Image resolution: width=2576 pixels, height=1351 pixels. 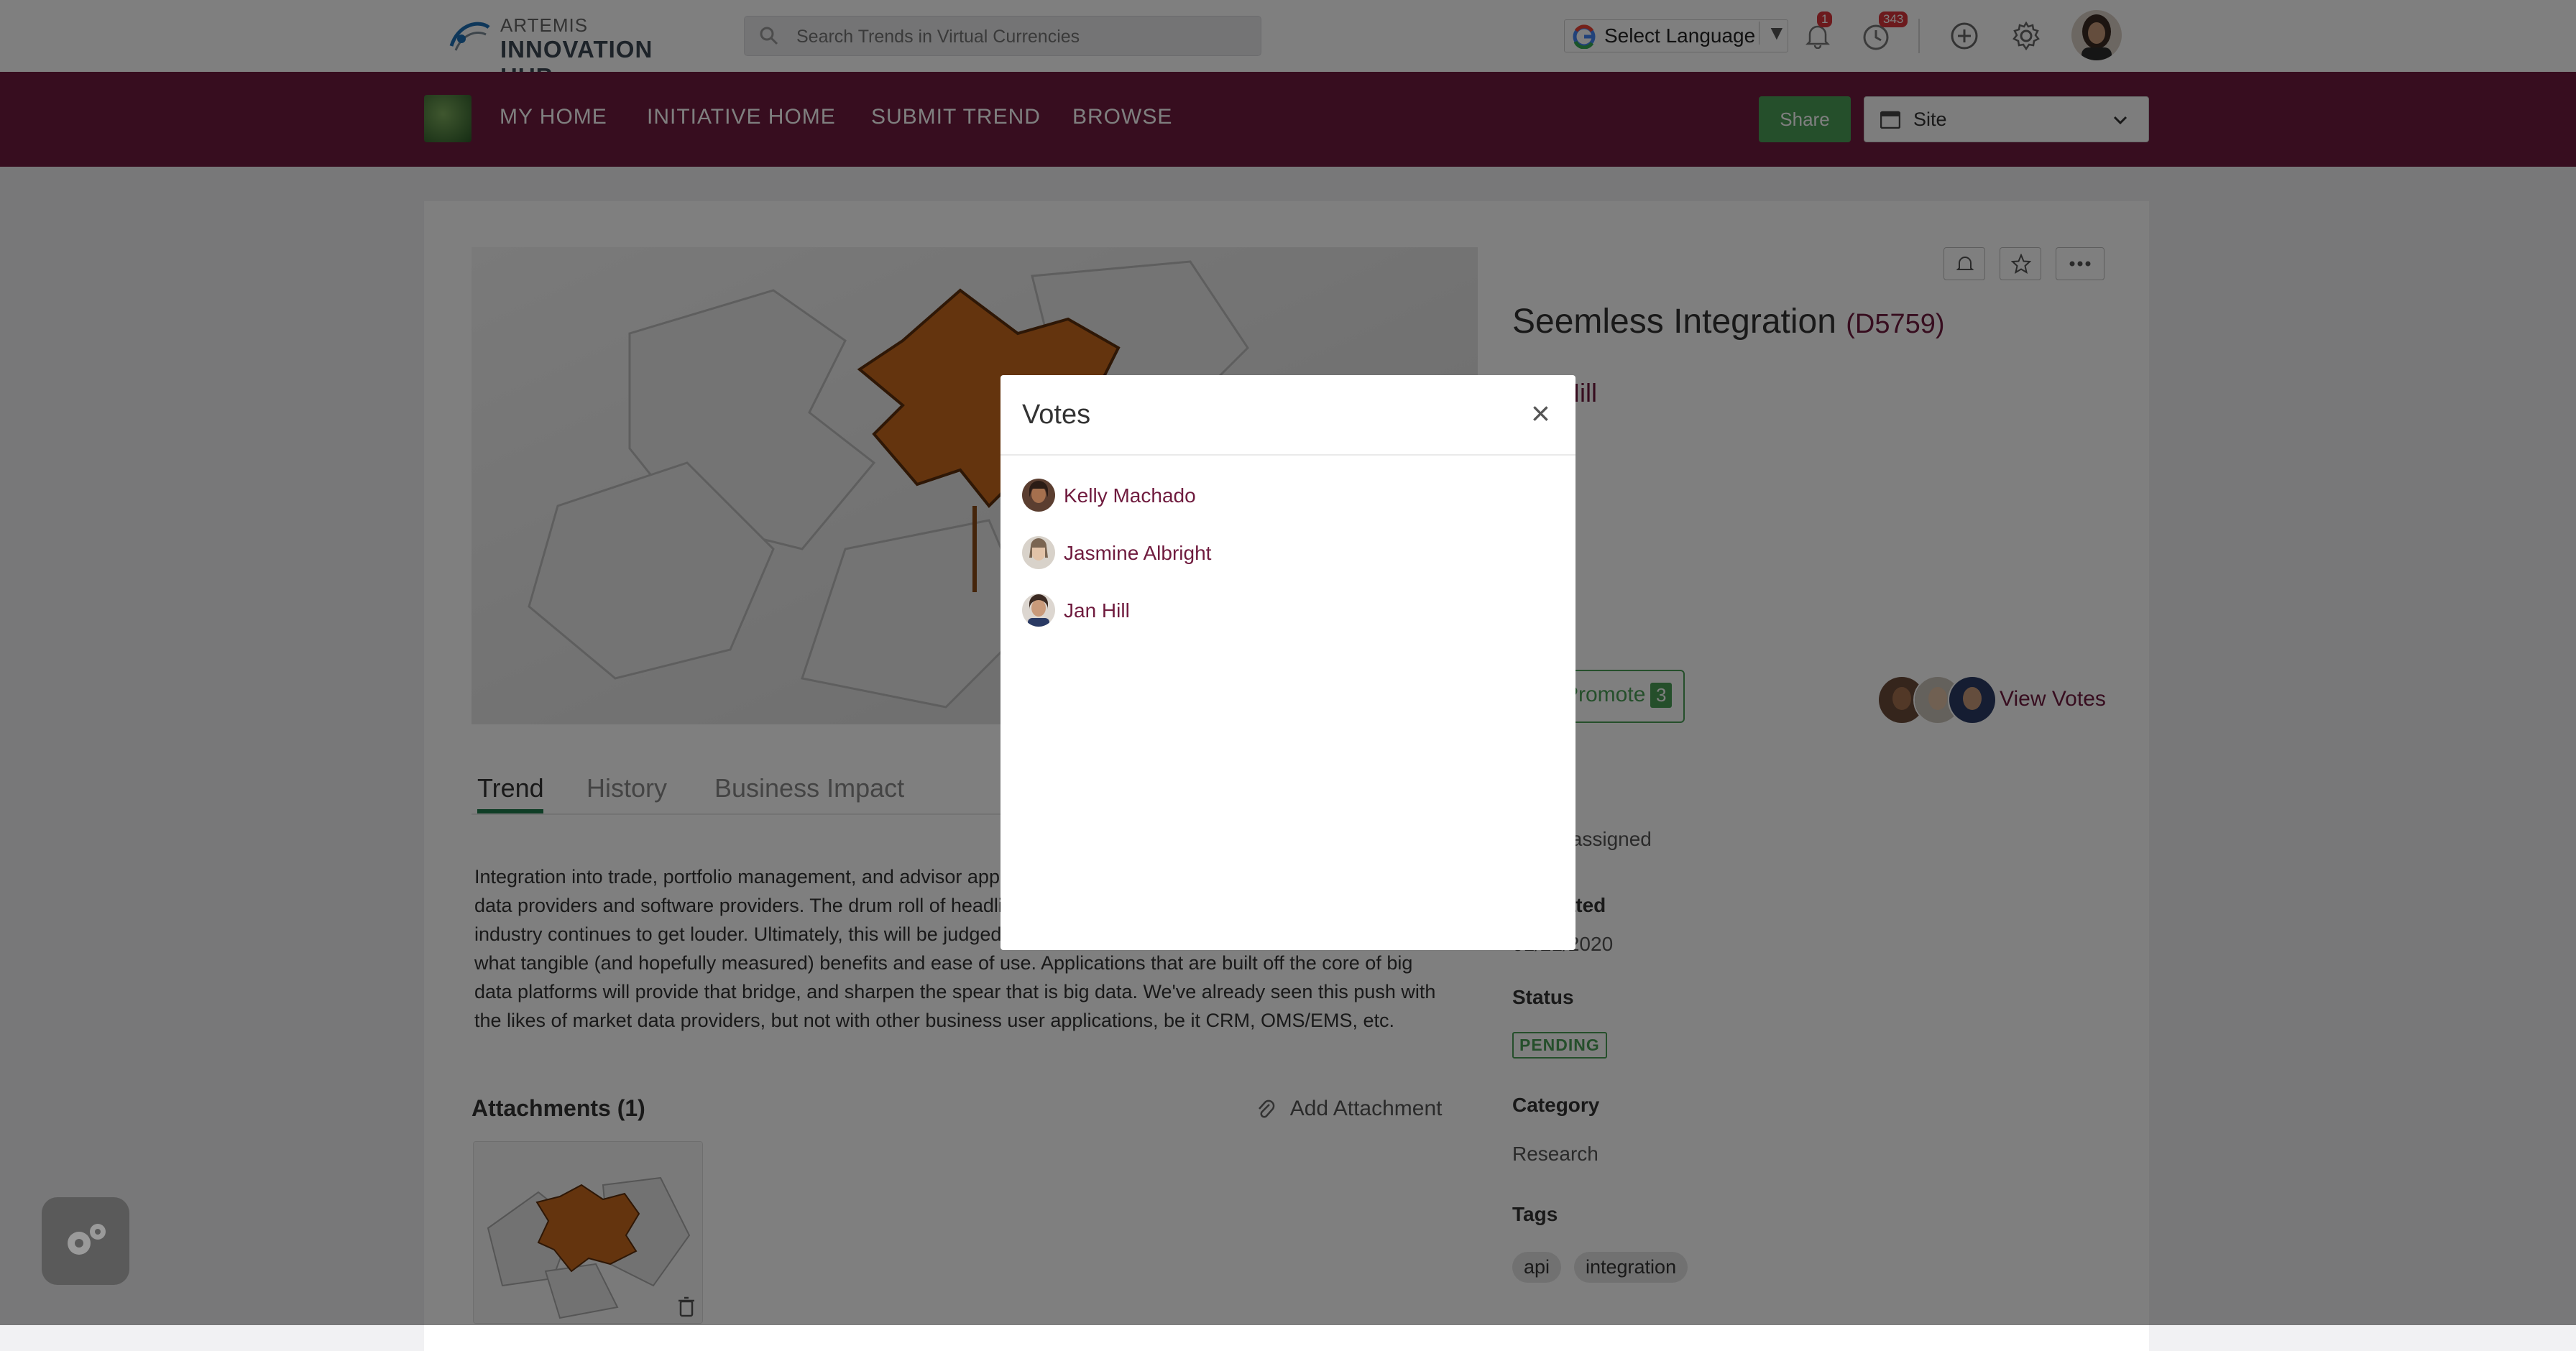 What do you see at coordinates (1130, 495) in the screenshot?
I see `voter-name: Kelly Machado` at bounding box center [1130, 495].